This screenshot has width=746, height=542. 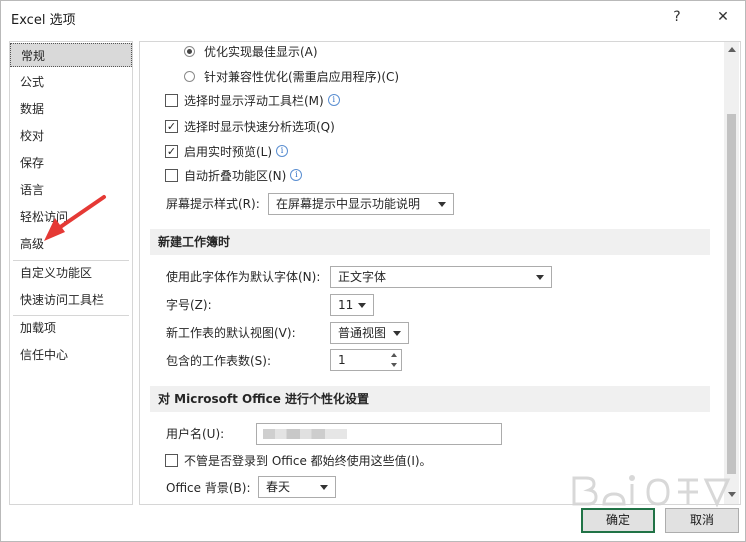 I want to click on checkbox-mini-toolbar-label: 选择时显示浮动工具栏(M) i, so click(x=262, y=101).